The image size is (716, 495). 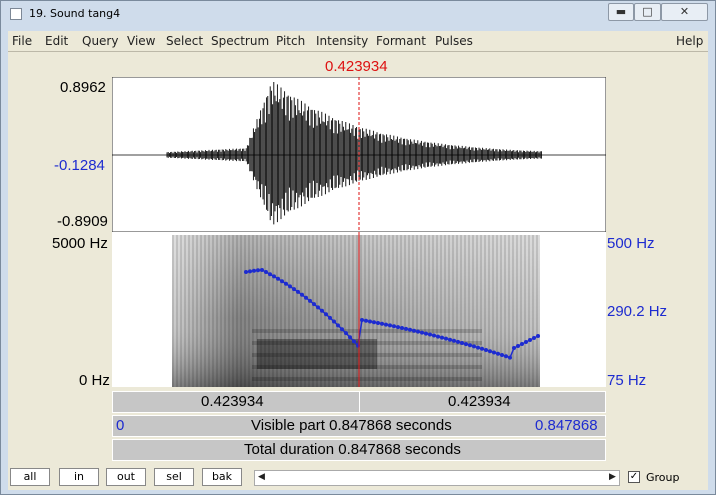 I want to click on menu-view: View, so click(x=141, y=41).